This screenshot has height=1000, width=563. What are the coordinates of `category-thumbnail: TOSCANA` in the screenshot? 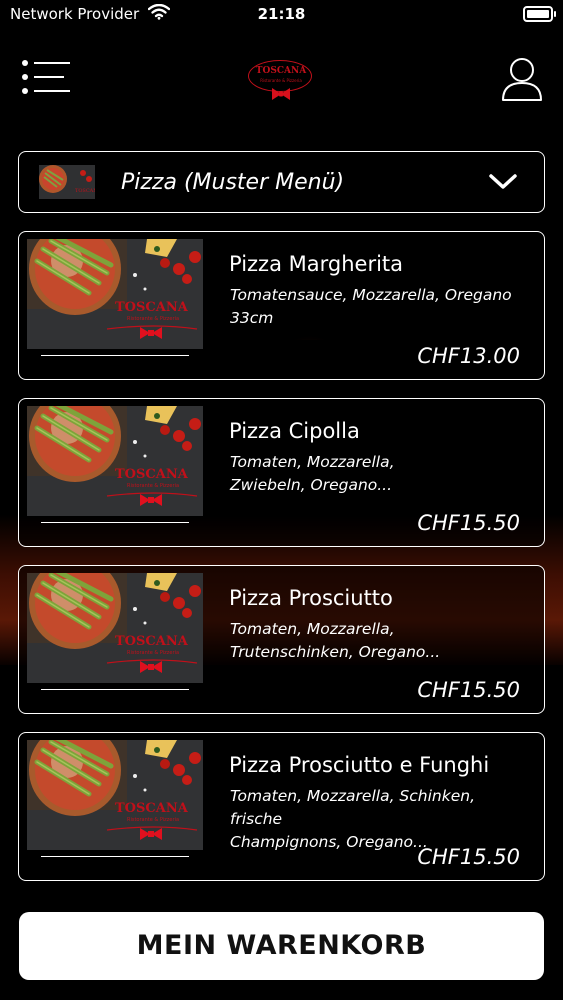 It's located at (67, 182).